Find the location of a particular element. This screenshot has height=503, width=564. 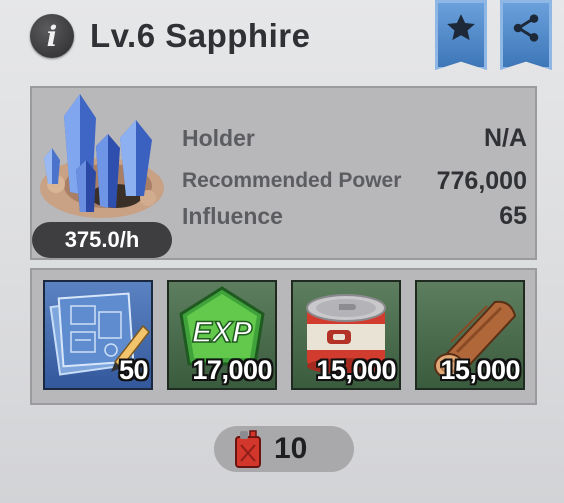

info-icon: i is located at coordinates (52, 36).